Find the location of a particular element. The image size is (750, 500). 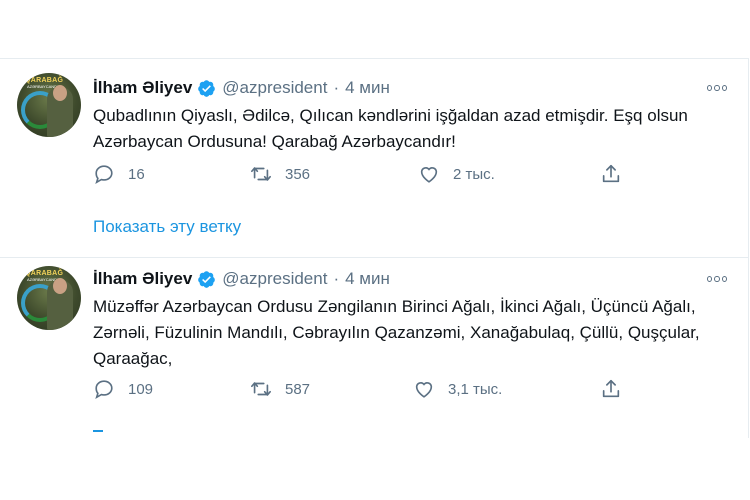

like-button: 3,1 тыс. is located at coordinates (457, 389).